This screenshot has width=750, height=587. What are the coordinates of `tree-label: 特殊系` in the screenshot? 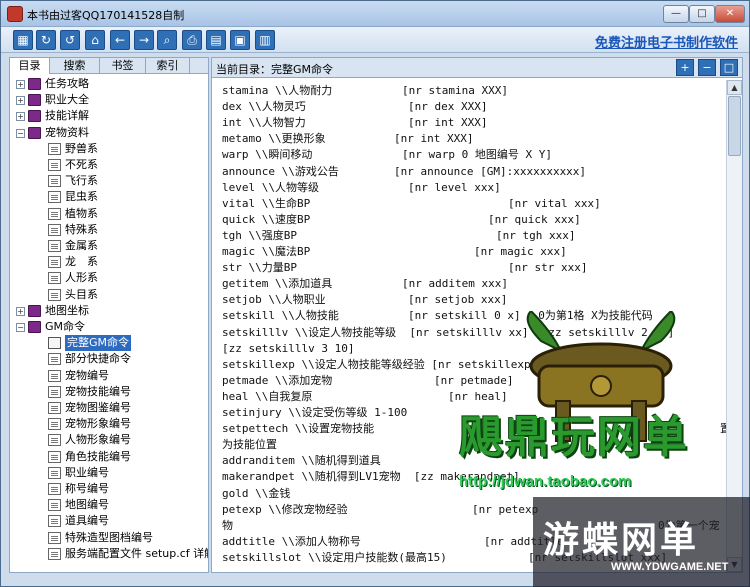 It's located at (81, 229).